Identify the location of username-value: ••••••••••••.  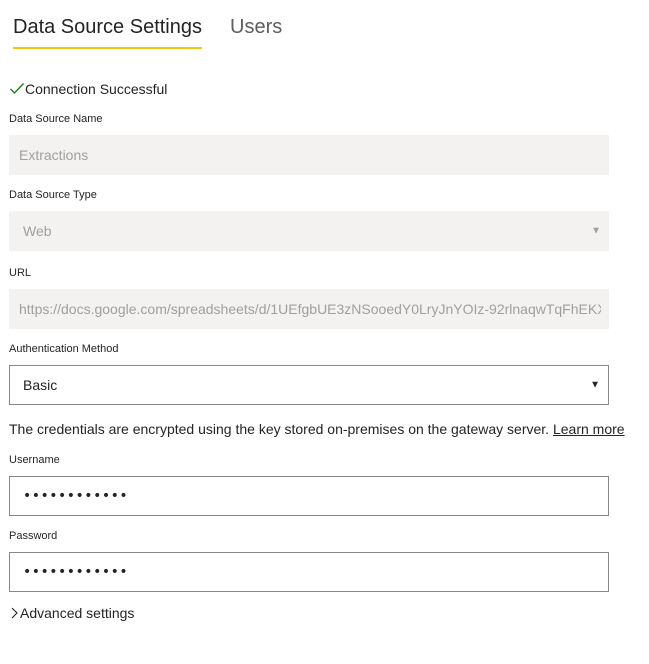
(76, 496).